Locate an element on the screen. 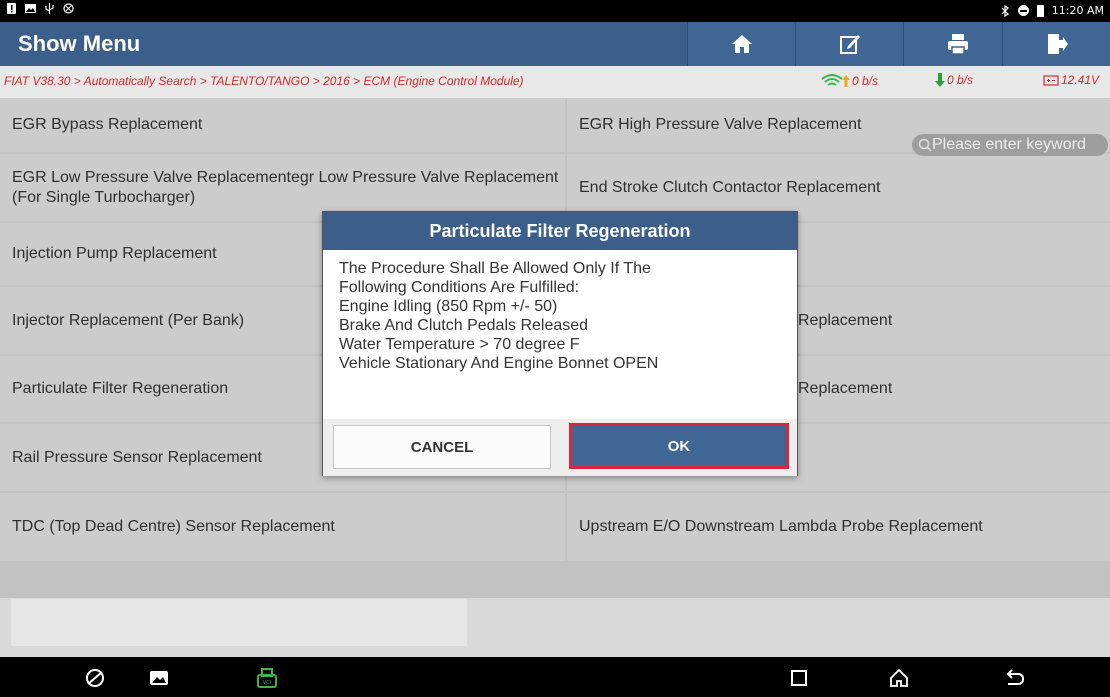 This screenshot has width=1110, height=697. bottom-panel is located at coordinates (239, 622).